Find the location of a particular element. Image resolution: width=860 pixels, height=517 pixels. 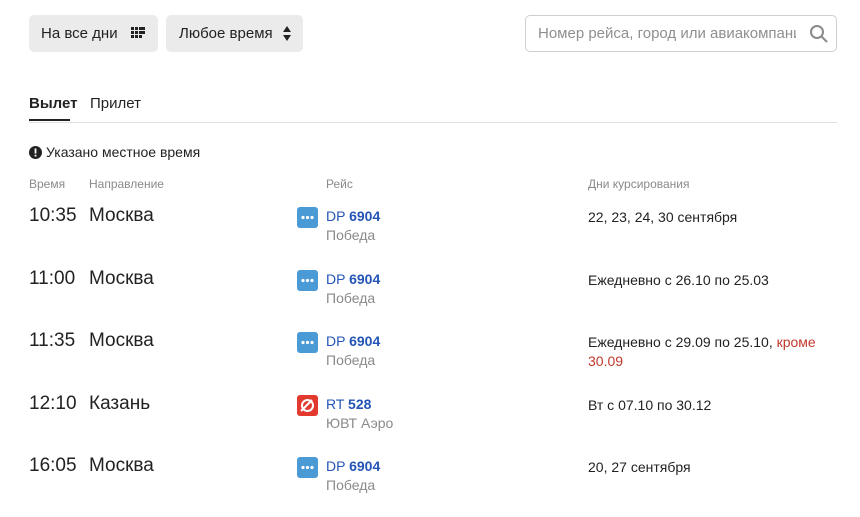

direction-tabs: Вылет Прилет is located at coordinates (433, 106).